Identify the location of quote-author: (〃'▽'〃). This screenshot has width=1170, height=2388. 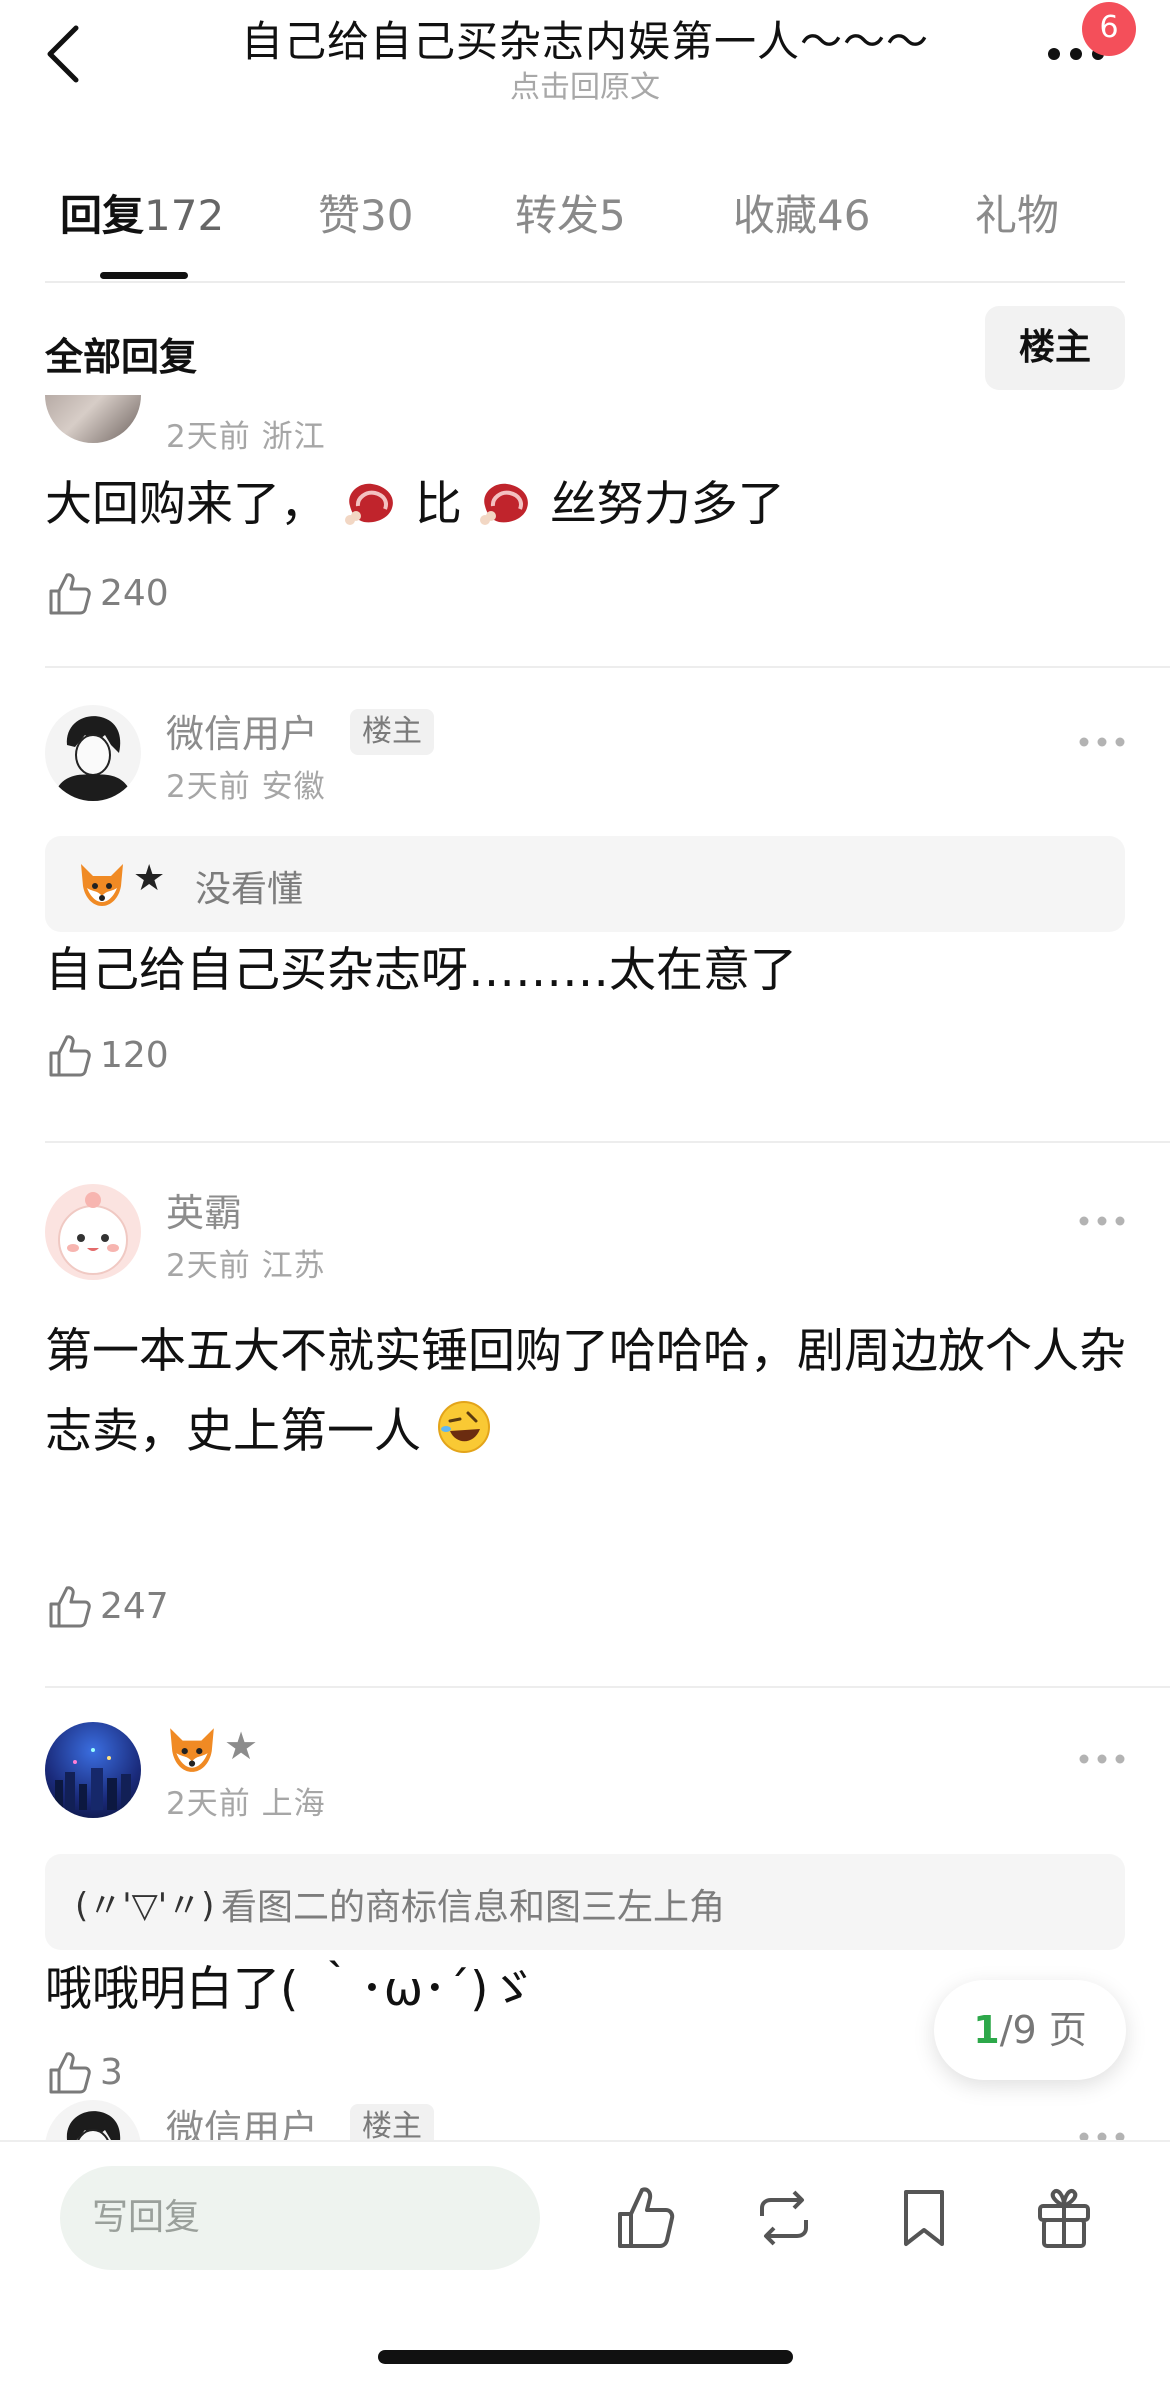
(145, 1906).